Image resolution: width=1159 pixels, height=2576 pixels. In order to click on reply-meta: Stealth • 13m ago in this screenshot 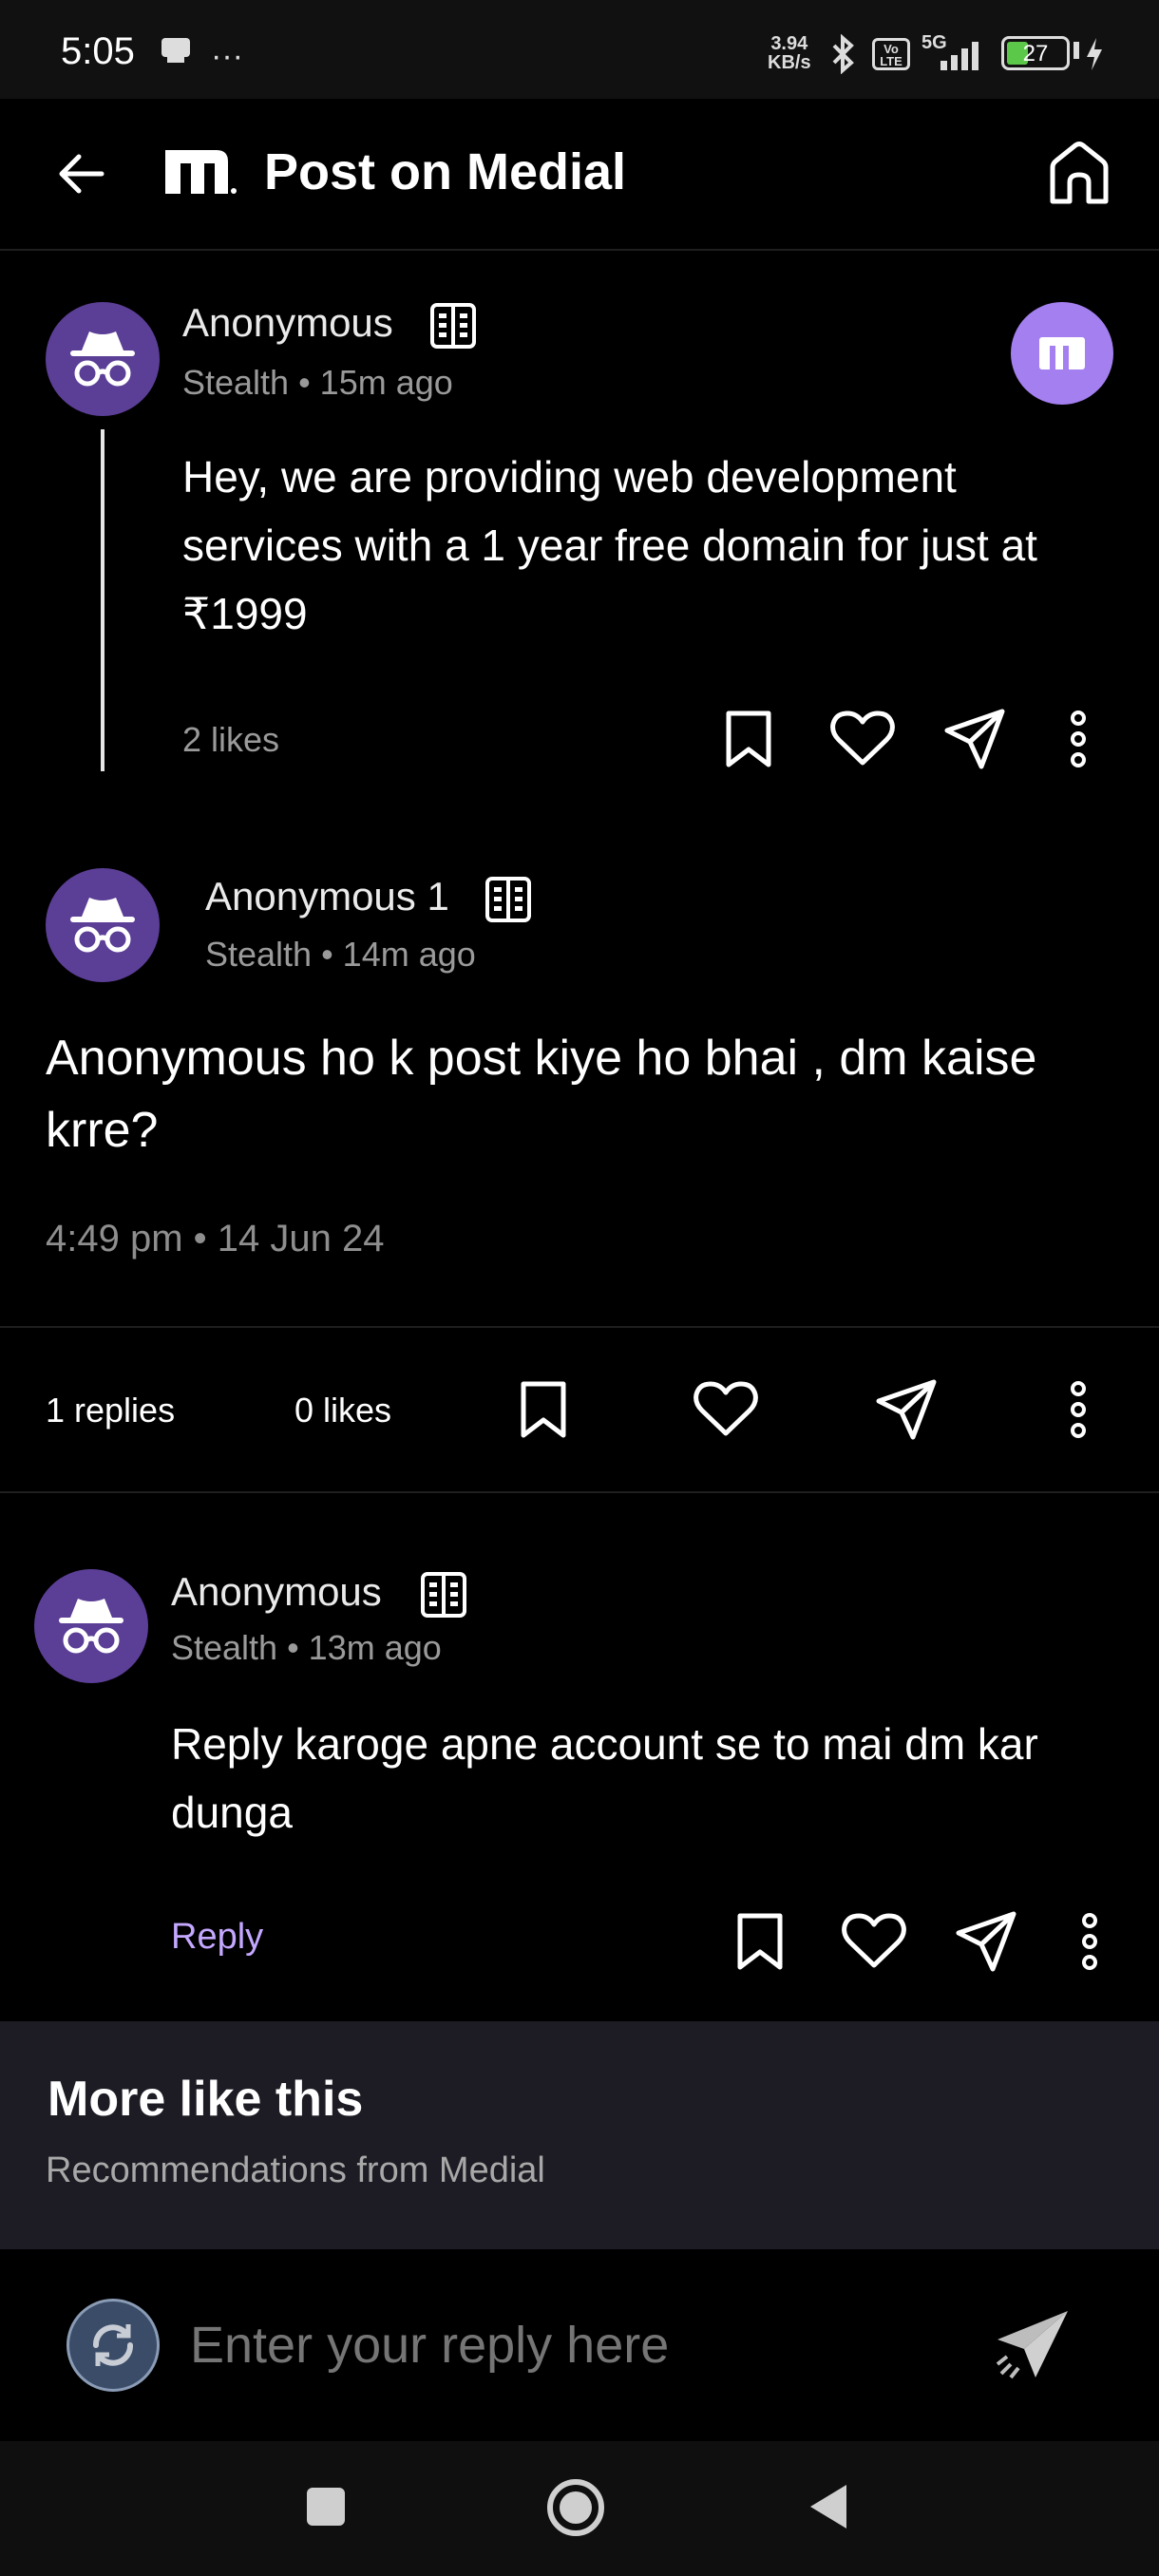, I will do `click(306, 1647)`.